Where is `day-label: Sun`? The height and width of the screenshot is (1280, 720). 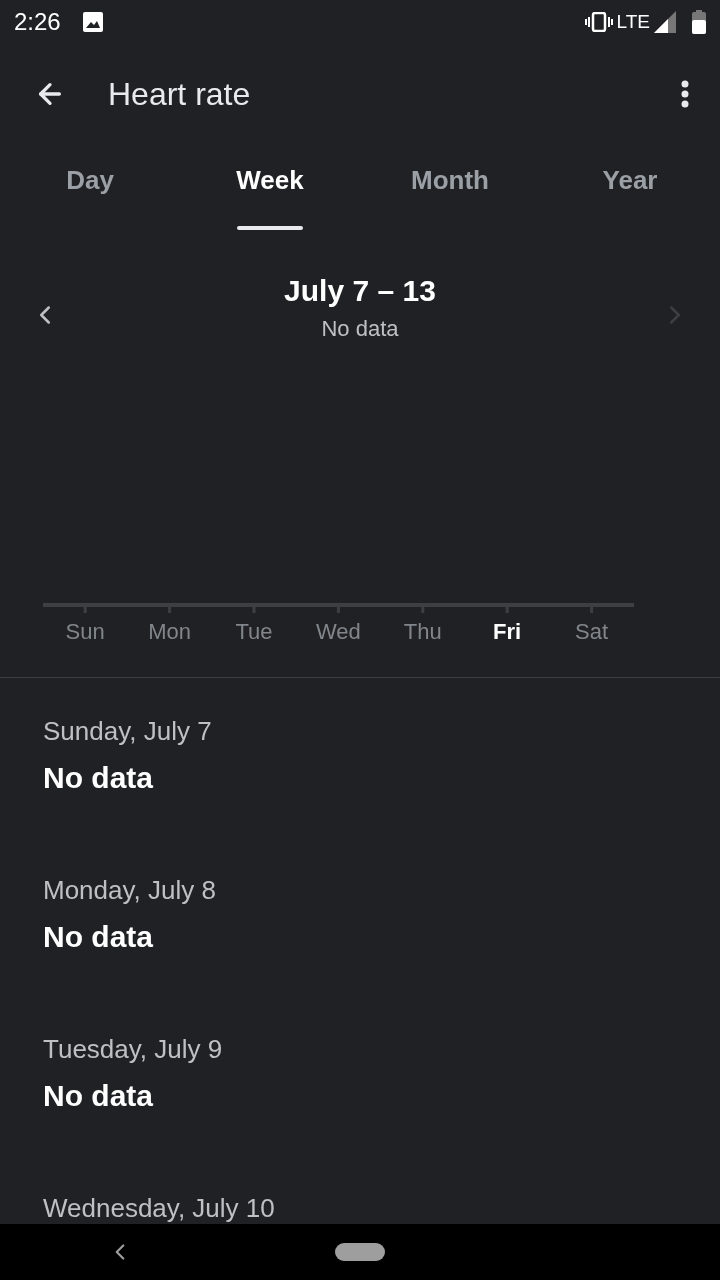 day-label: Sun is located at coordinates (85, 632).